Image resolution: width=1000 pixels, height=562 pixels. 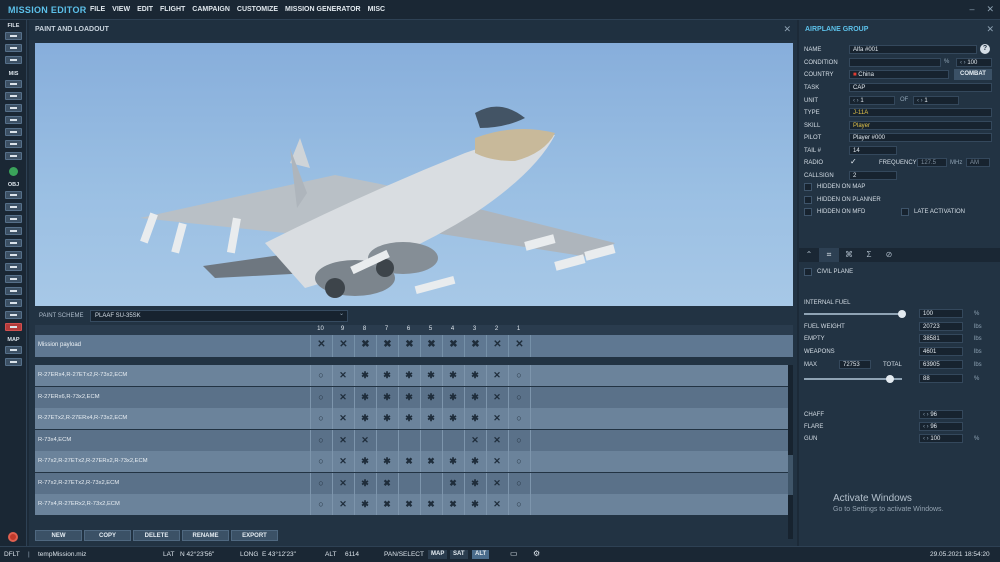 What do you see at coordinates (219, 316) in the screenshot?
I see `paint-scheme-select: PLAAF SU-35SK` at bounding box center [219, 316].